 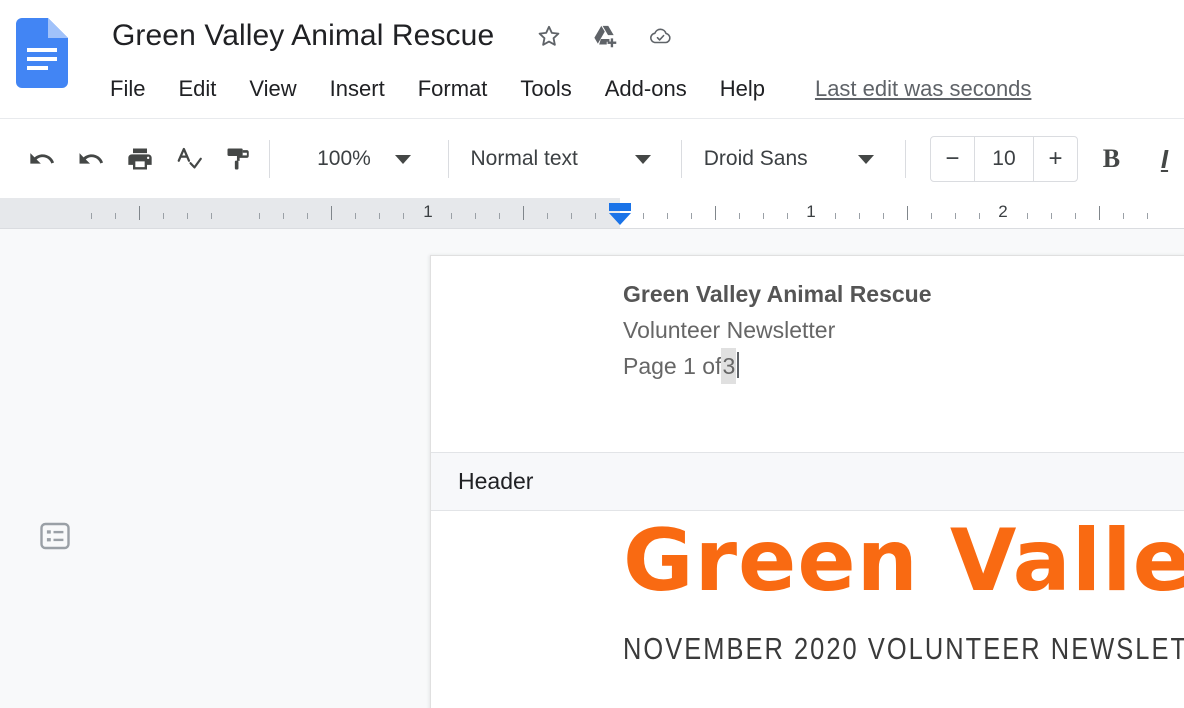 What do you see at coordinates (127, 89) in the screenshot?
I see `menu-item-file: File` at bounding box center [127, 89].